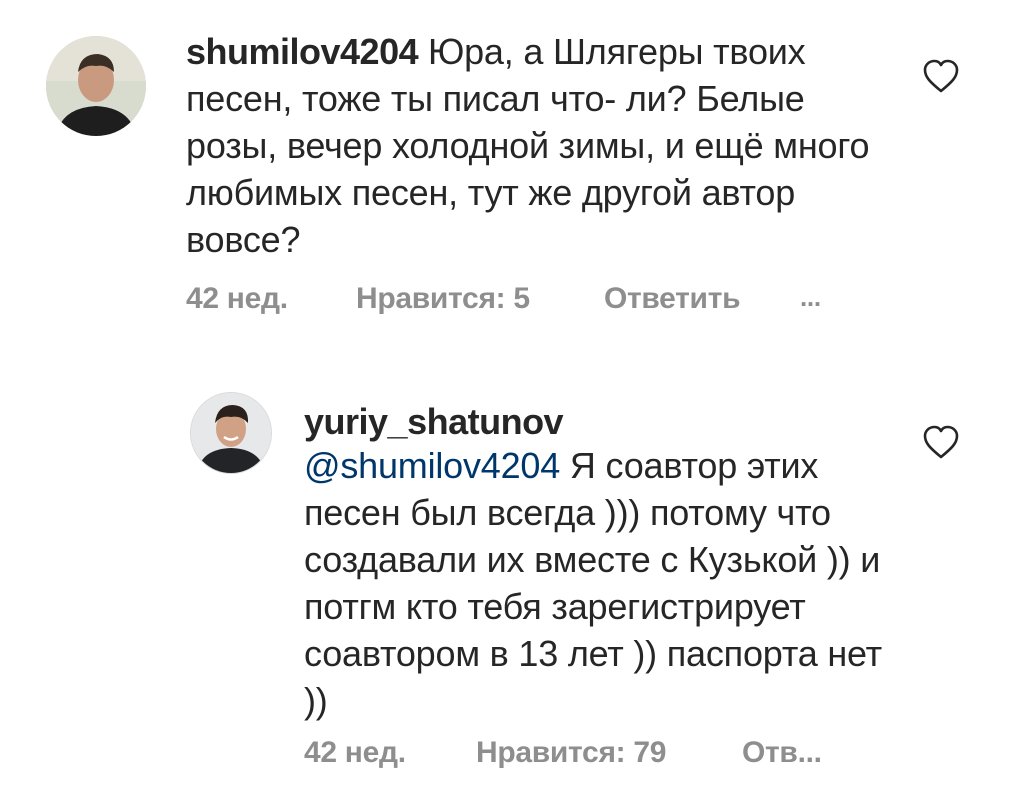 The image size is (1020, 800). What do you see at coordinates (355, 752) in the screenshot?
I see `comment-2-time: 42 нед.` at bounding box center [355, 752].